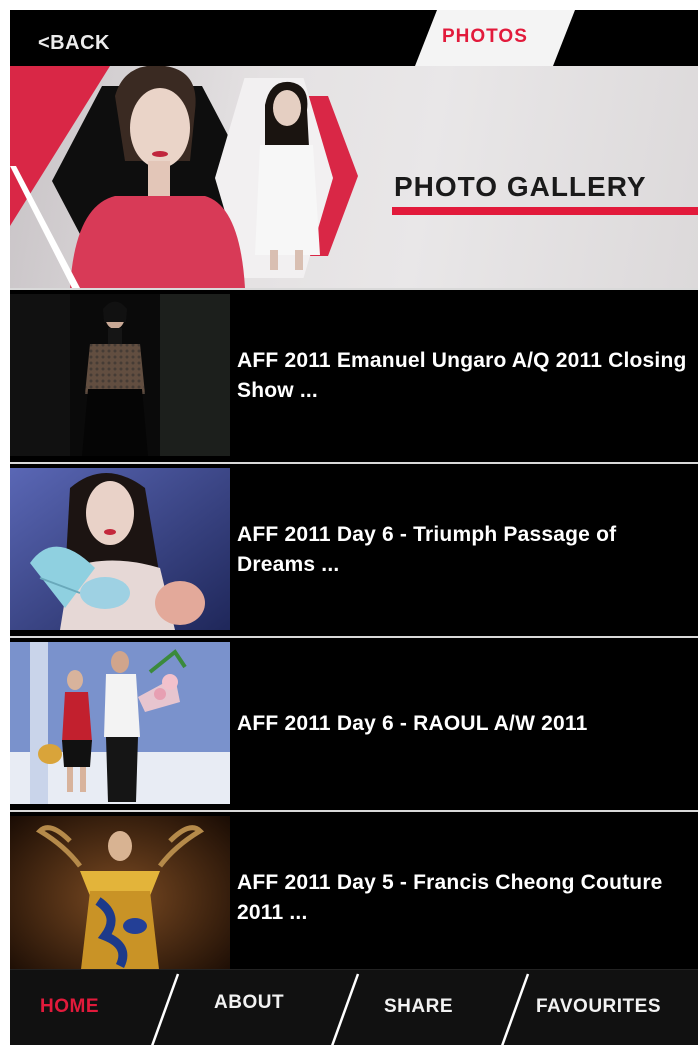 Image resolution: width=698 pixels, height=1045 pixels. What do you see at coordinates (354, 38) in the screenshot?
I see `top-bar: <BACK PHOTOS` at bounding box center [354, 38].